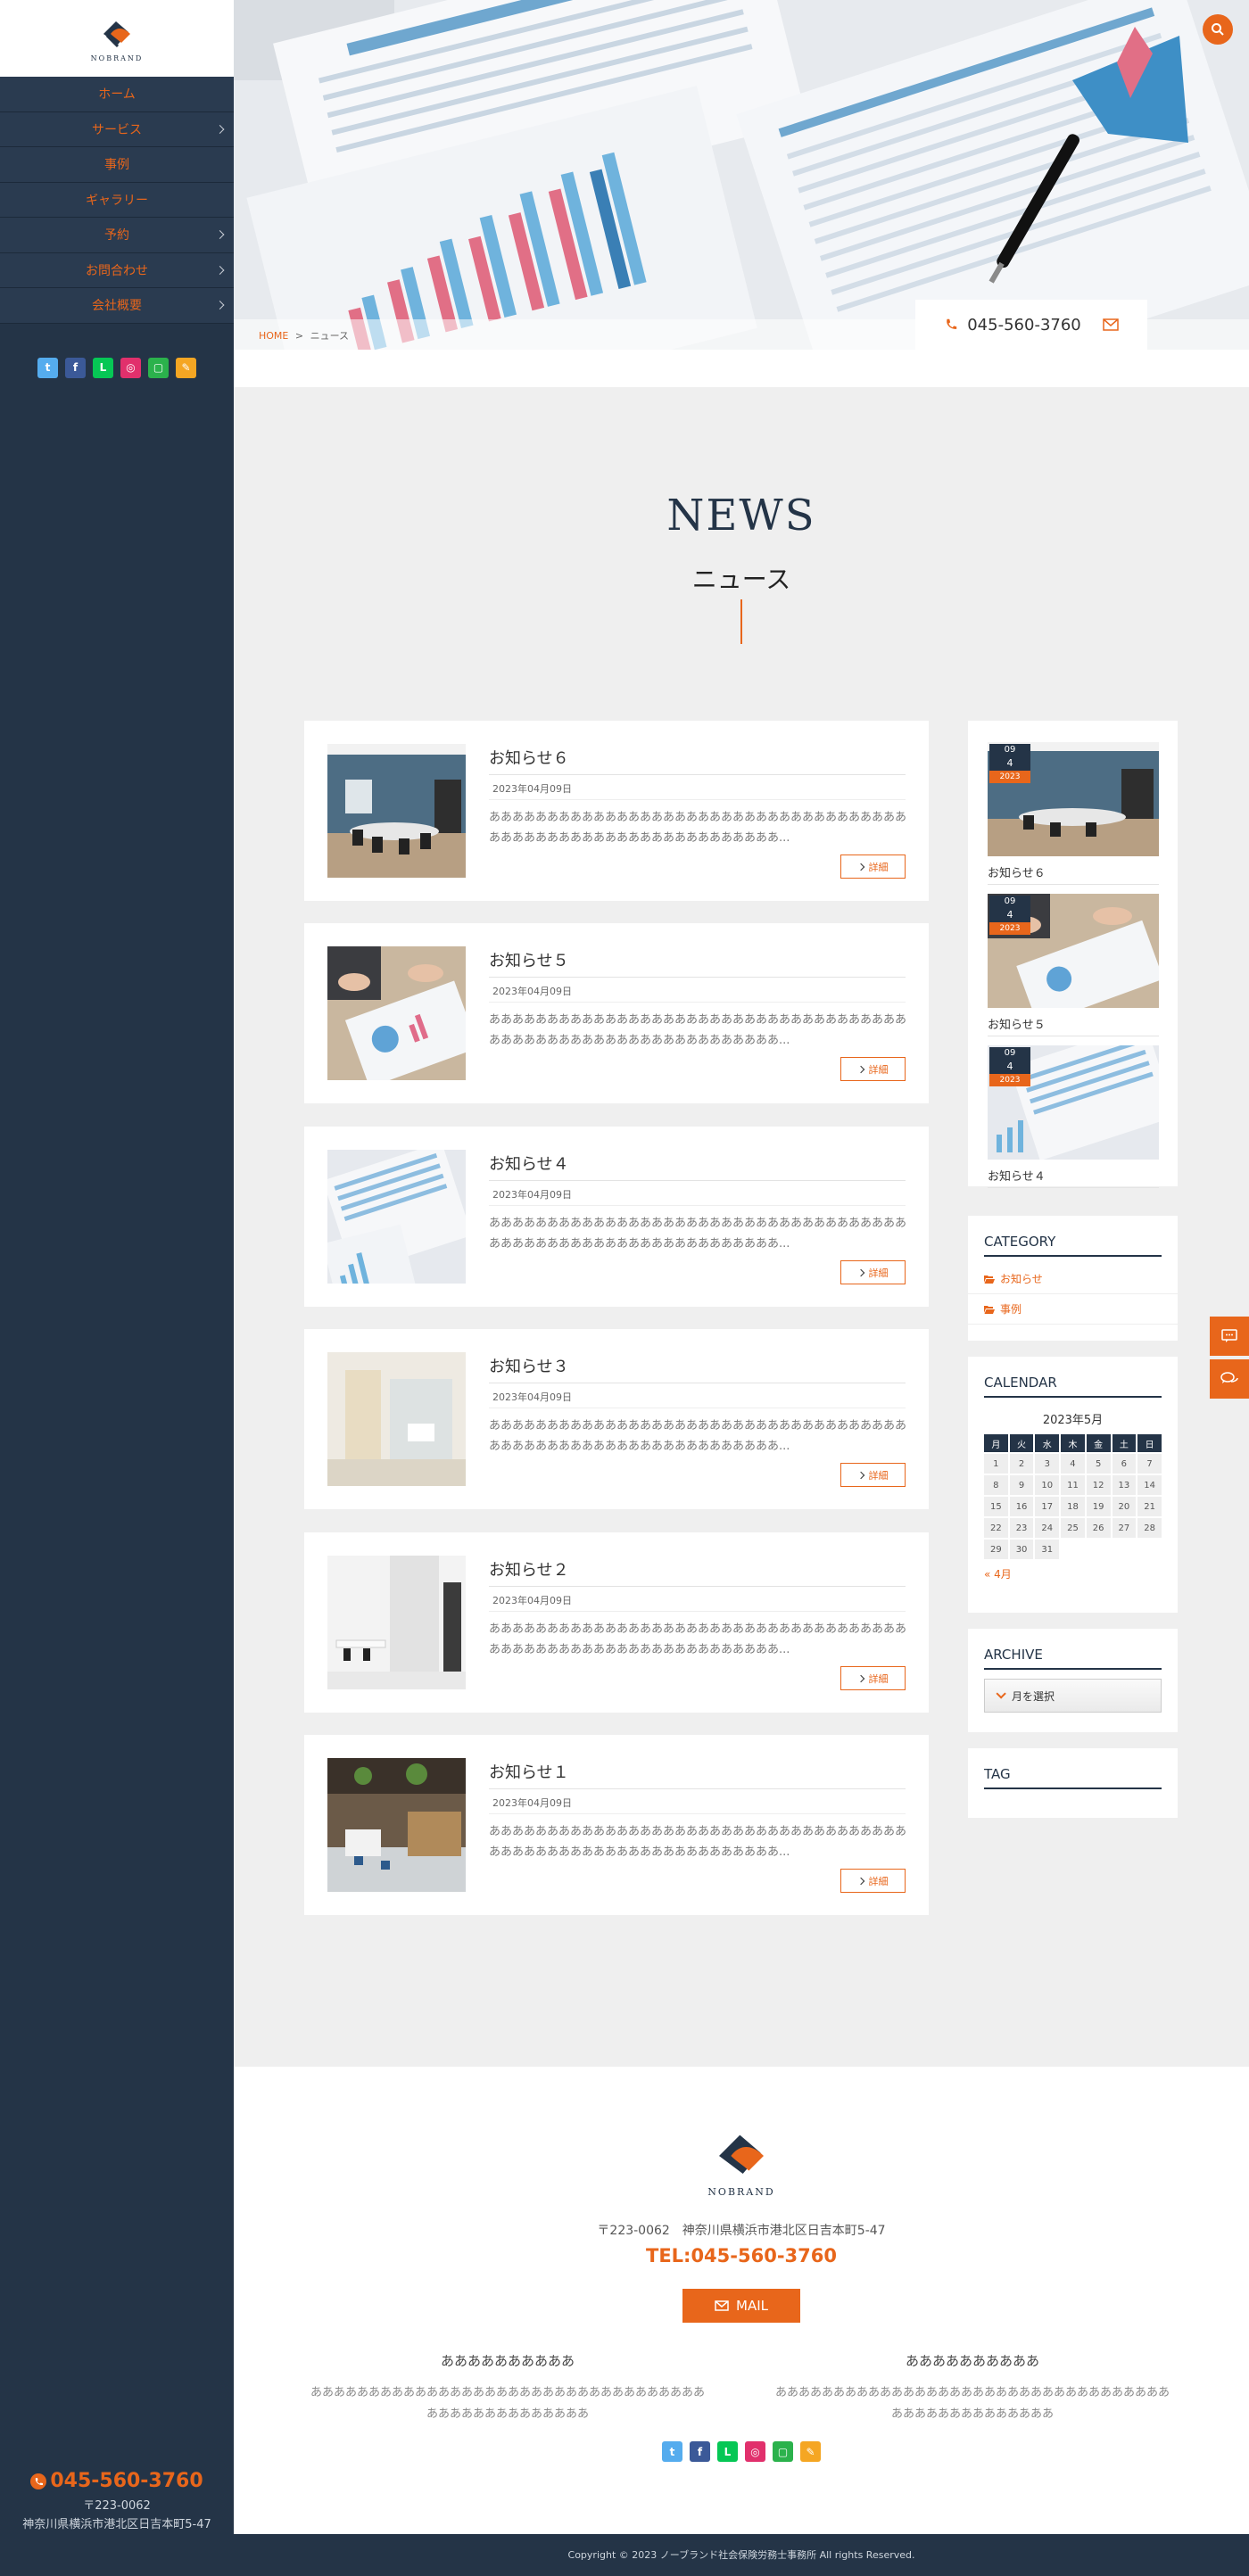 The width and height of the screenshot is (1249, 2576). I want to click on calendar-prev-link: « 4月, so click(1073, 1574).